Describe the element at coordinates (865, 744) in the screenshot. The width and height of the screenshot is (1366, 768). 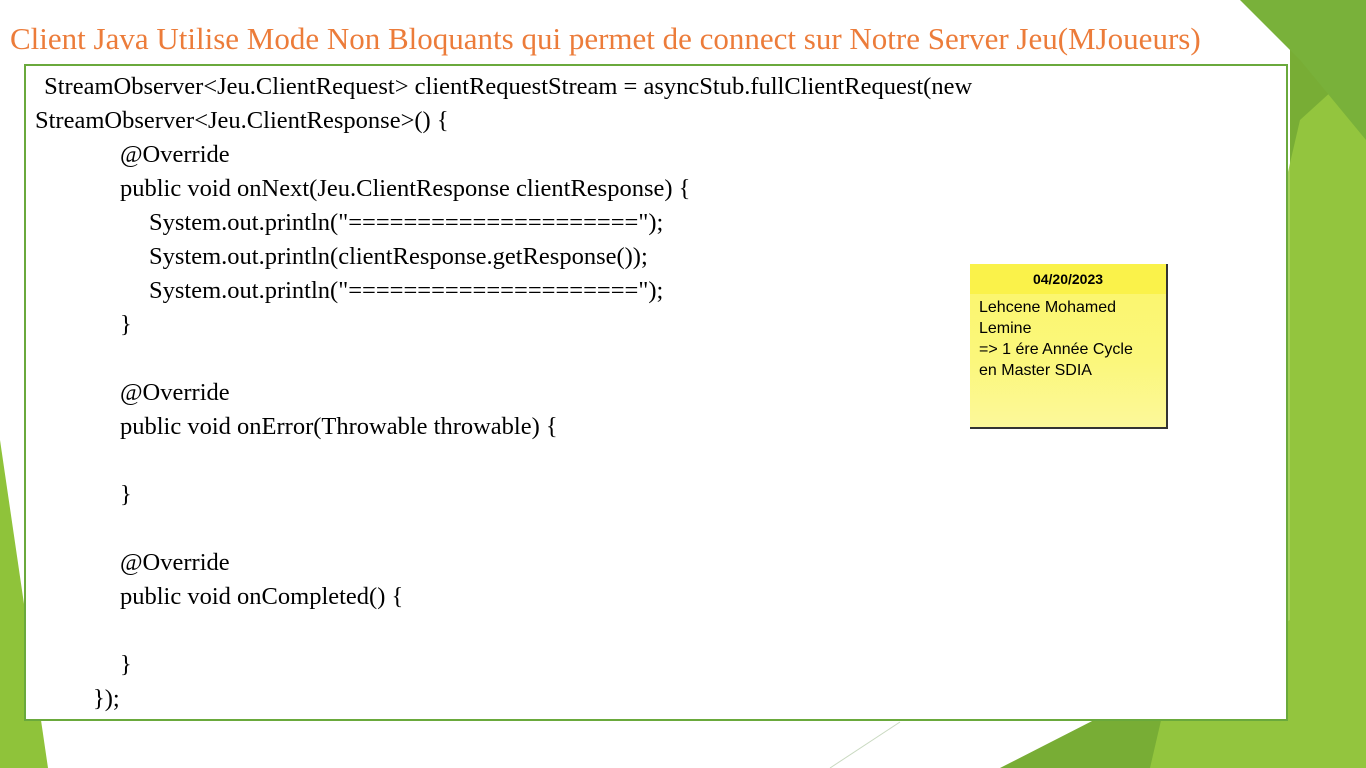
I see `bg-thin-line` at that location.